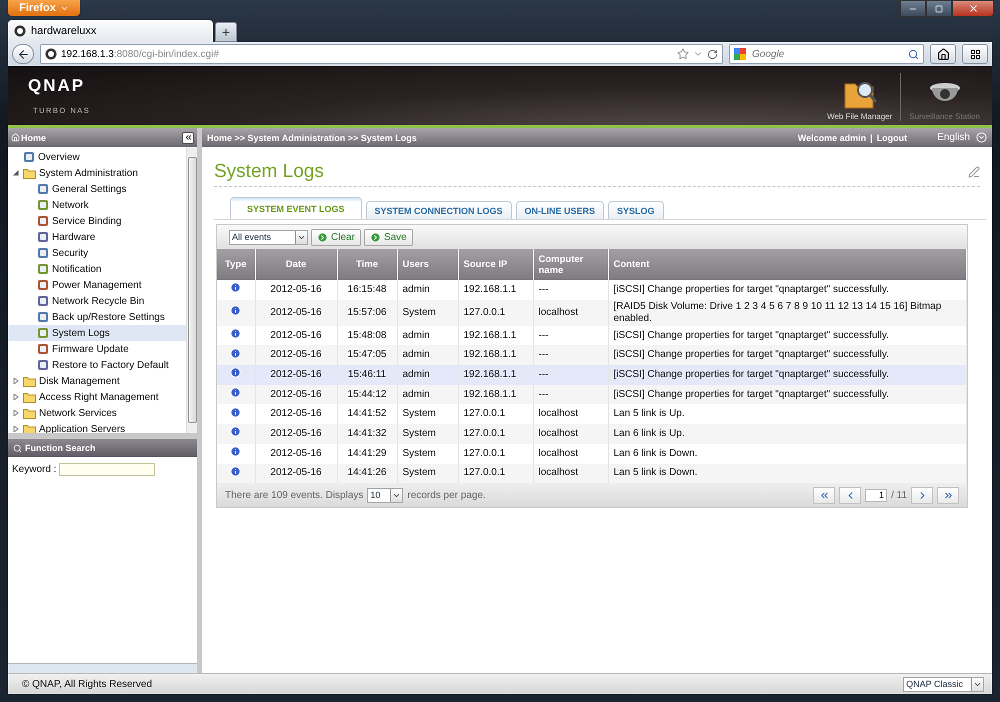 Image resolution: width=1000 pixels, height=702 pixels. Describe the element at coordinates (23, 54) in the screenshot. I see `back-button` at that location.